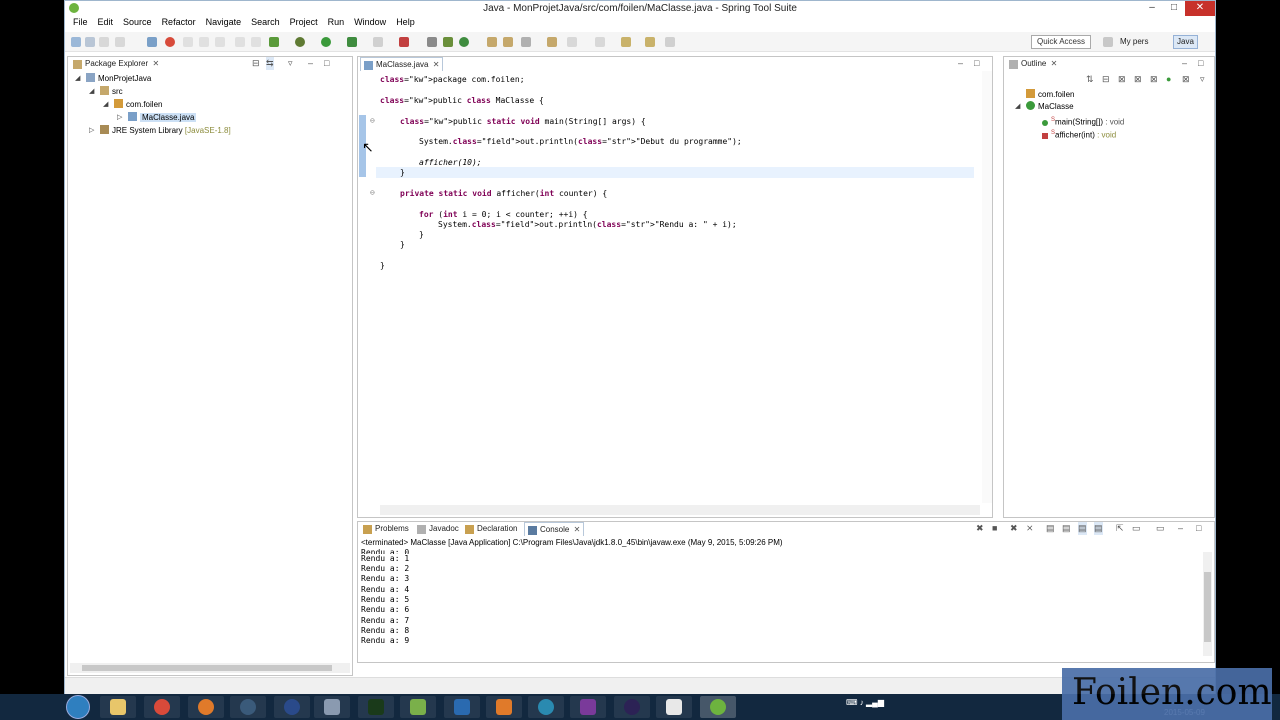 This screenshot has height=720, width=1280. What do you see at coordinates (402, 64) in the screenshot?
I see `tab-maclasse-java: MaClasse.java ✕` at bounding box center [402, 64].